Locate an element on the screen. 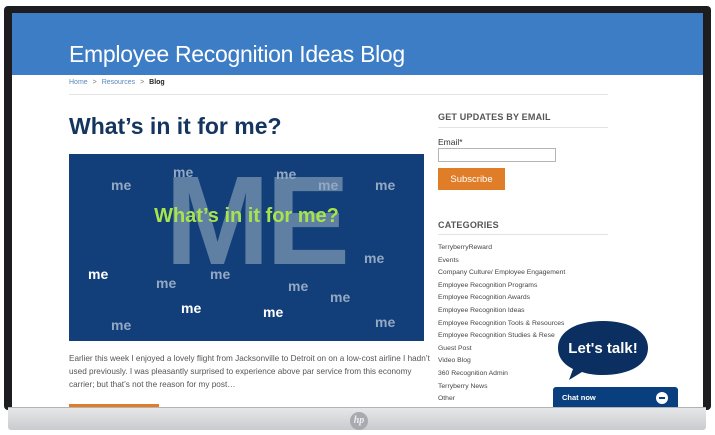  category-link: Guest Post is located at coordinates (501, 349).